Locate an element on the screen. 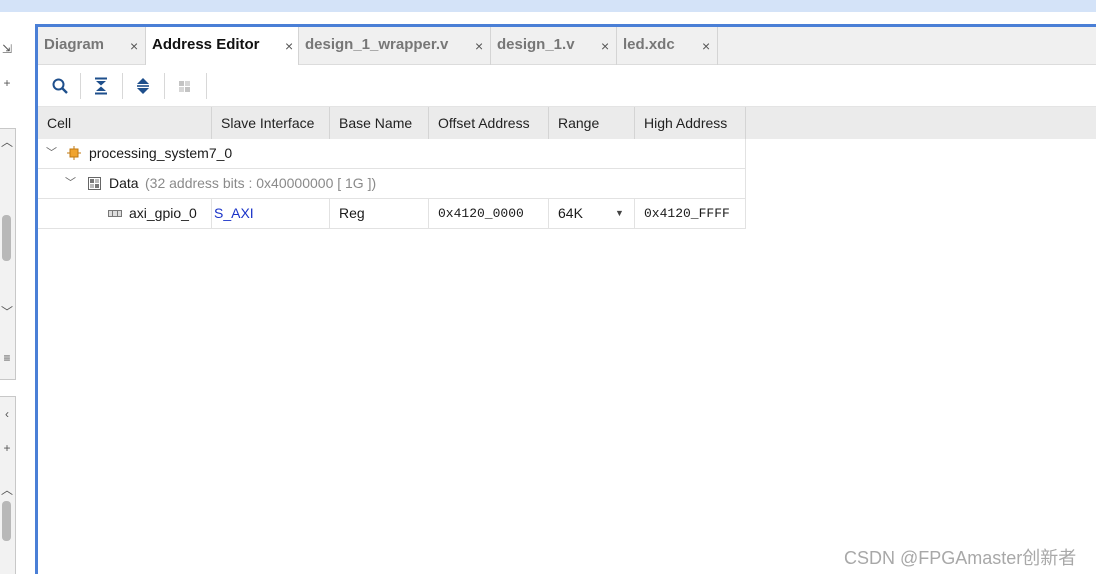 The width and height of the screenshot is (1096, 574). table-row-root: ﹀ processing_system7_0 is located at coordinates (392, 154).